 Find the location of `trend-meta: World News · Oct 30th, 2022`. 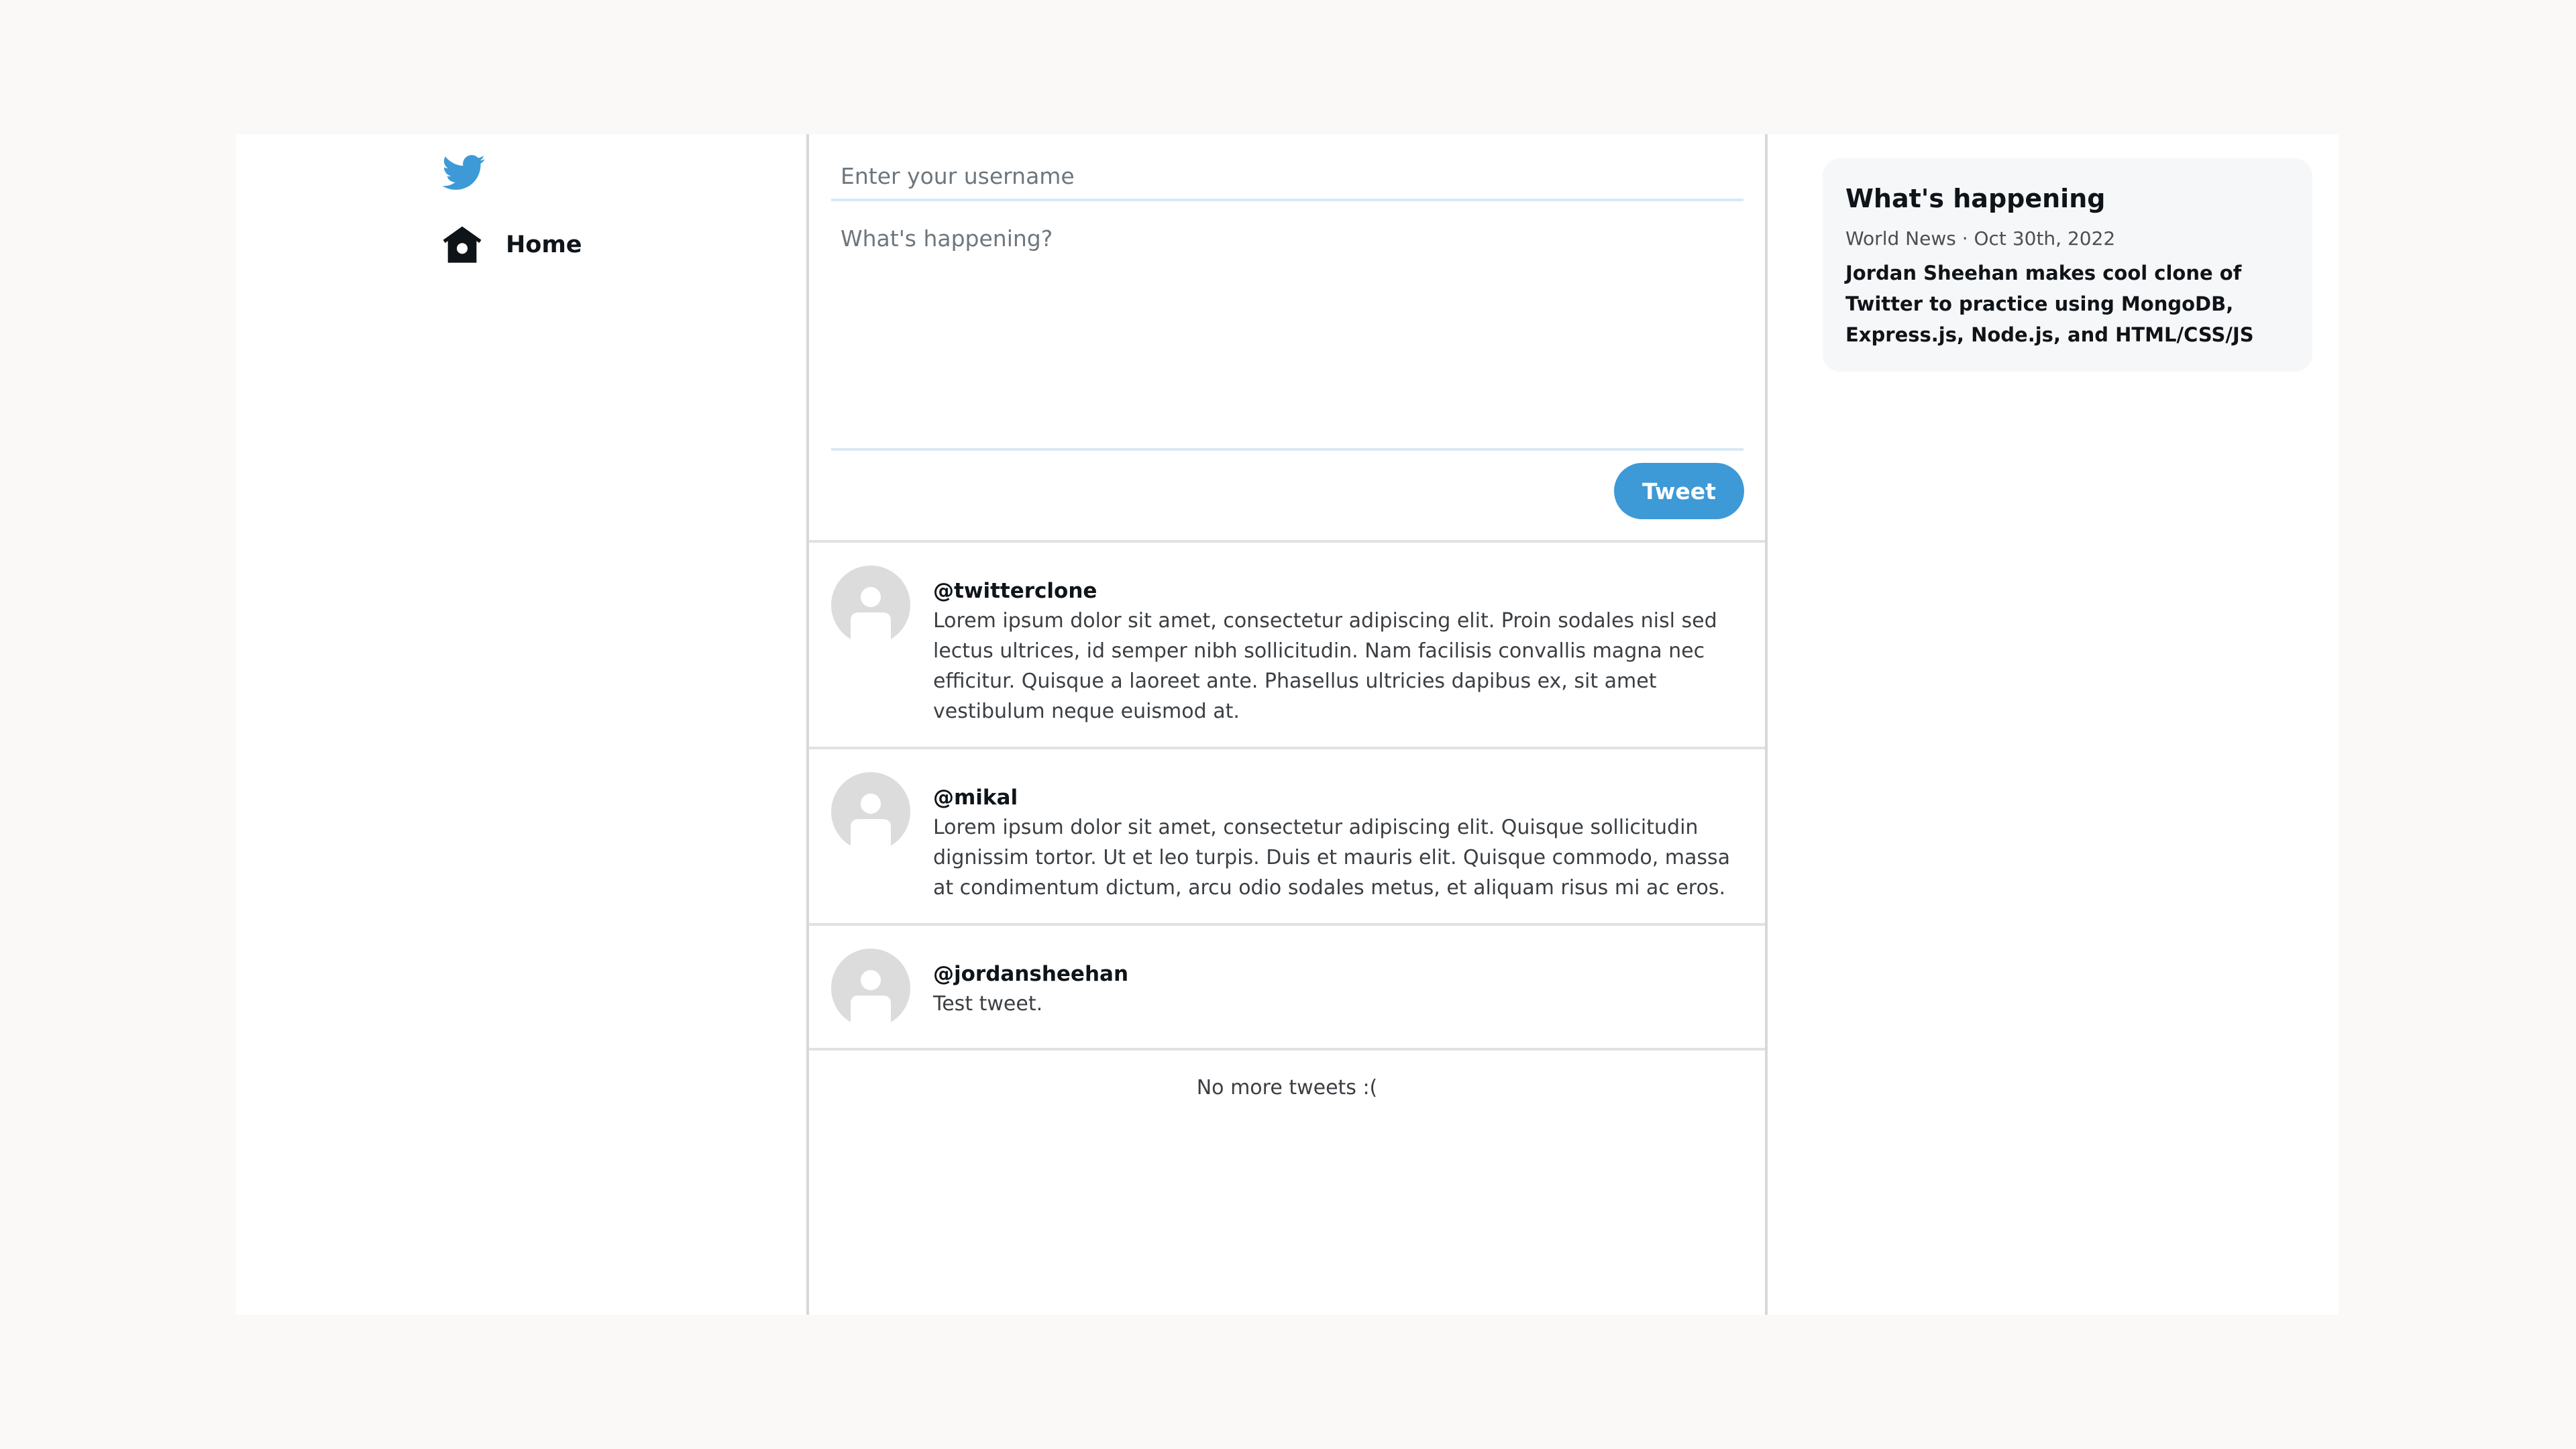

trend-meta: World News · Oct 30th, 2022 is located at coordinates (1980, 238).